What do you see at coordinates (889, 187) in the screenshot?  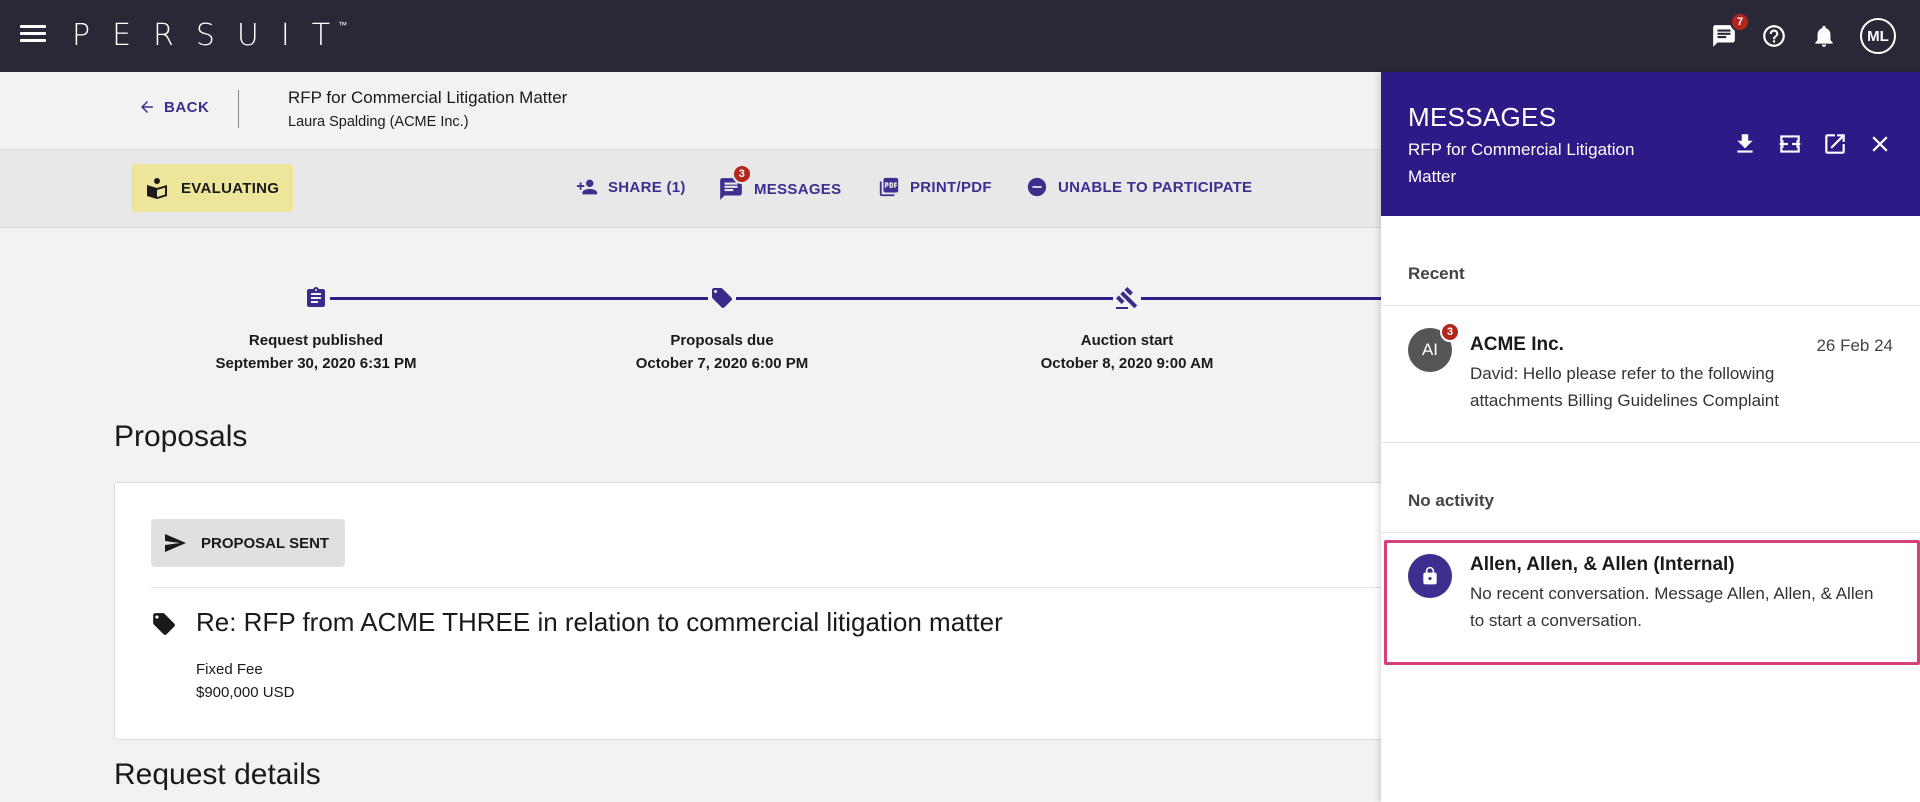 I see `pdf-icon` at bounding box center [889, 187].